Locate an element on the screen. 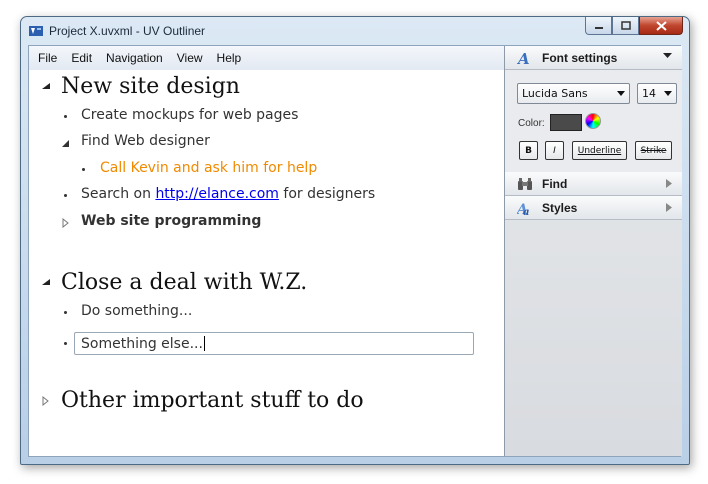 Image resolution: width=708 pixels, height=484 pixels. menu-view: View is located at coordinates (190, 58).